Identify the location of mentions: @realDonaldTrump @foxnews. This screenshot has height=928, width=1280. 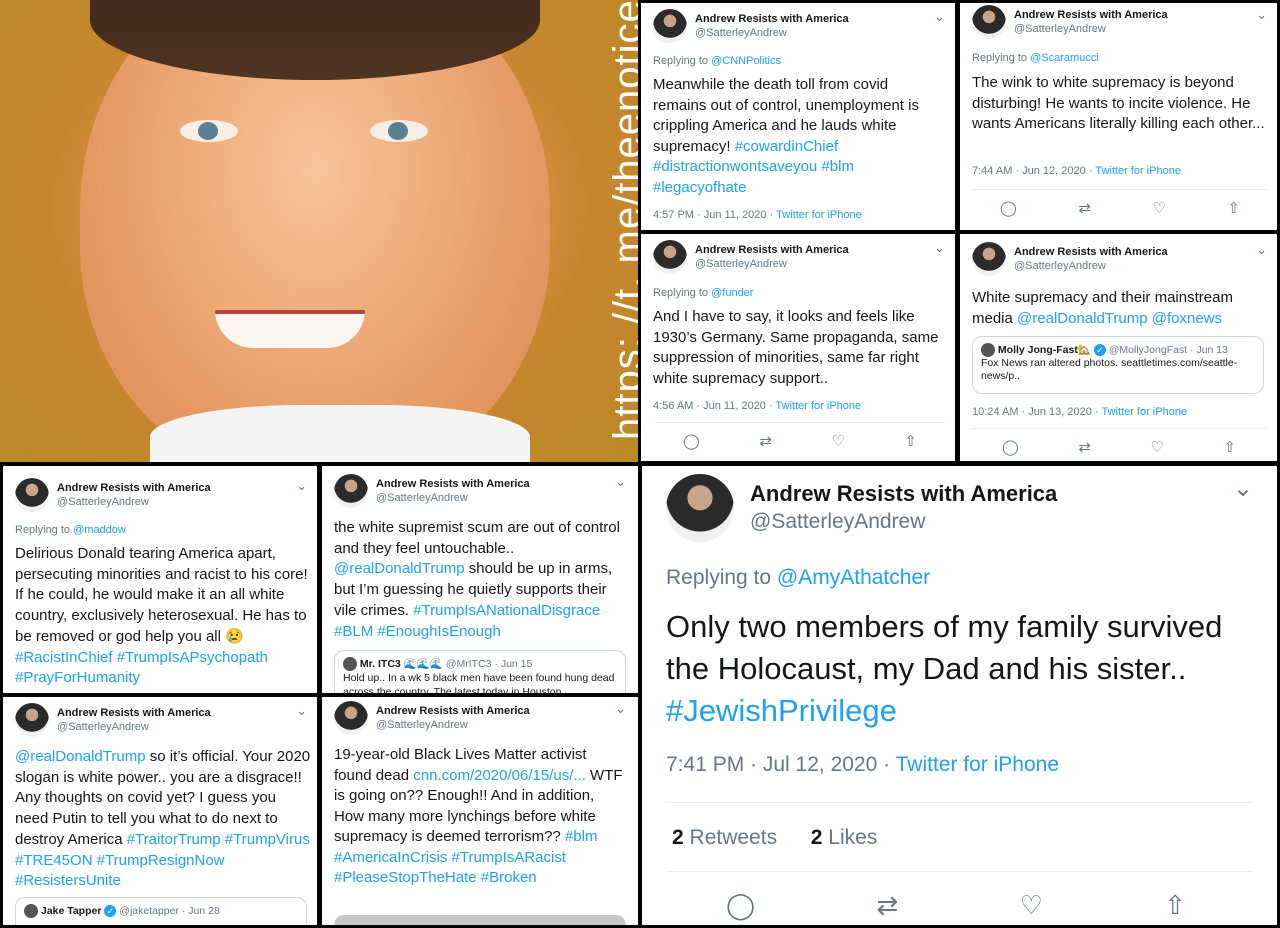
(1119, 318).